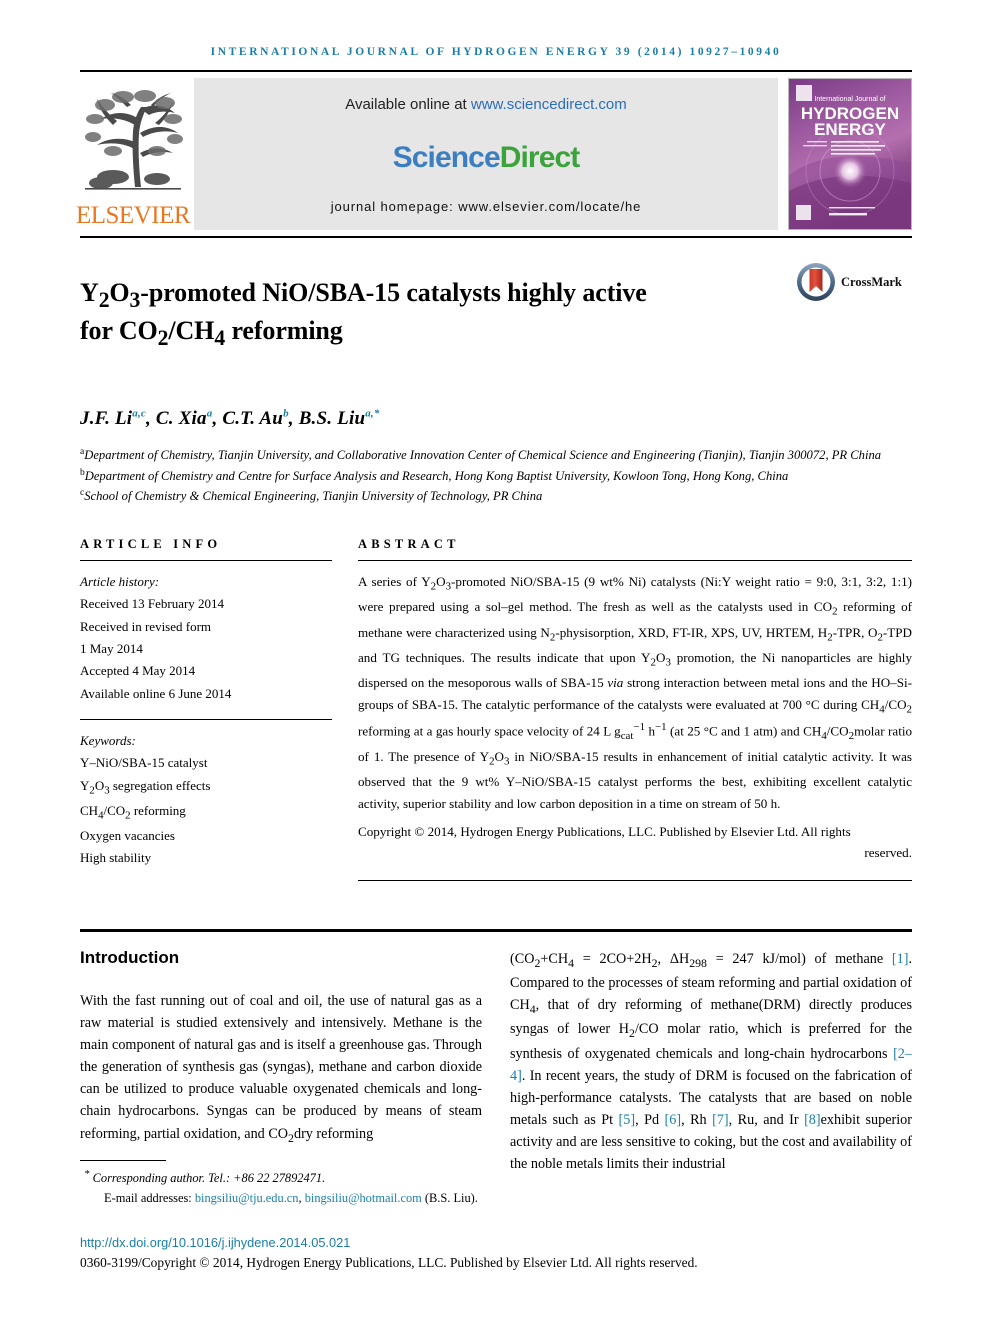 Image resolution: width=992 pixels, height=1323 pixels. Describe the element at coordinates (372, 413) in the screenshot. I see `author-4-affiliation-marker: a,*` at that location.